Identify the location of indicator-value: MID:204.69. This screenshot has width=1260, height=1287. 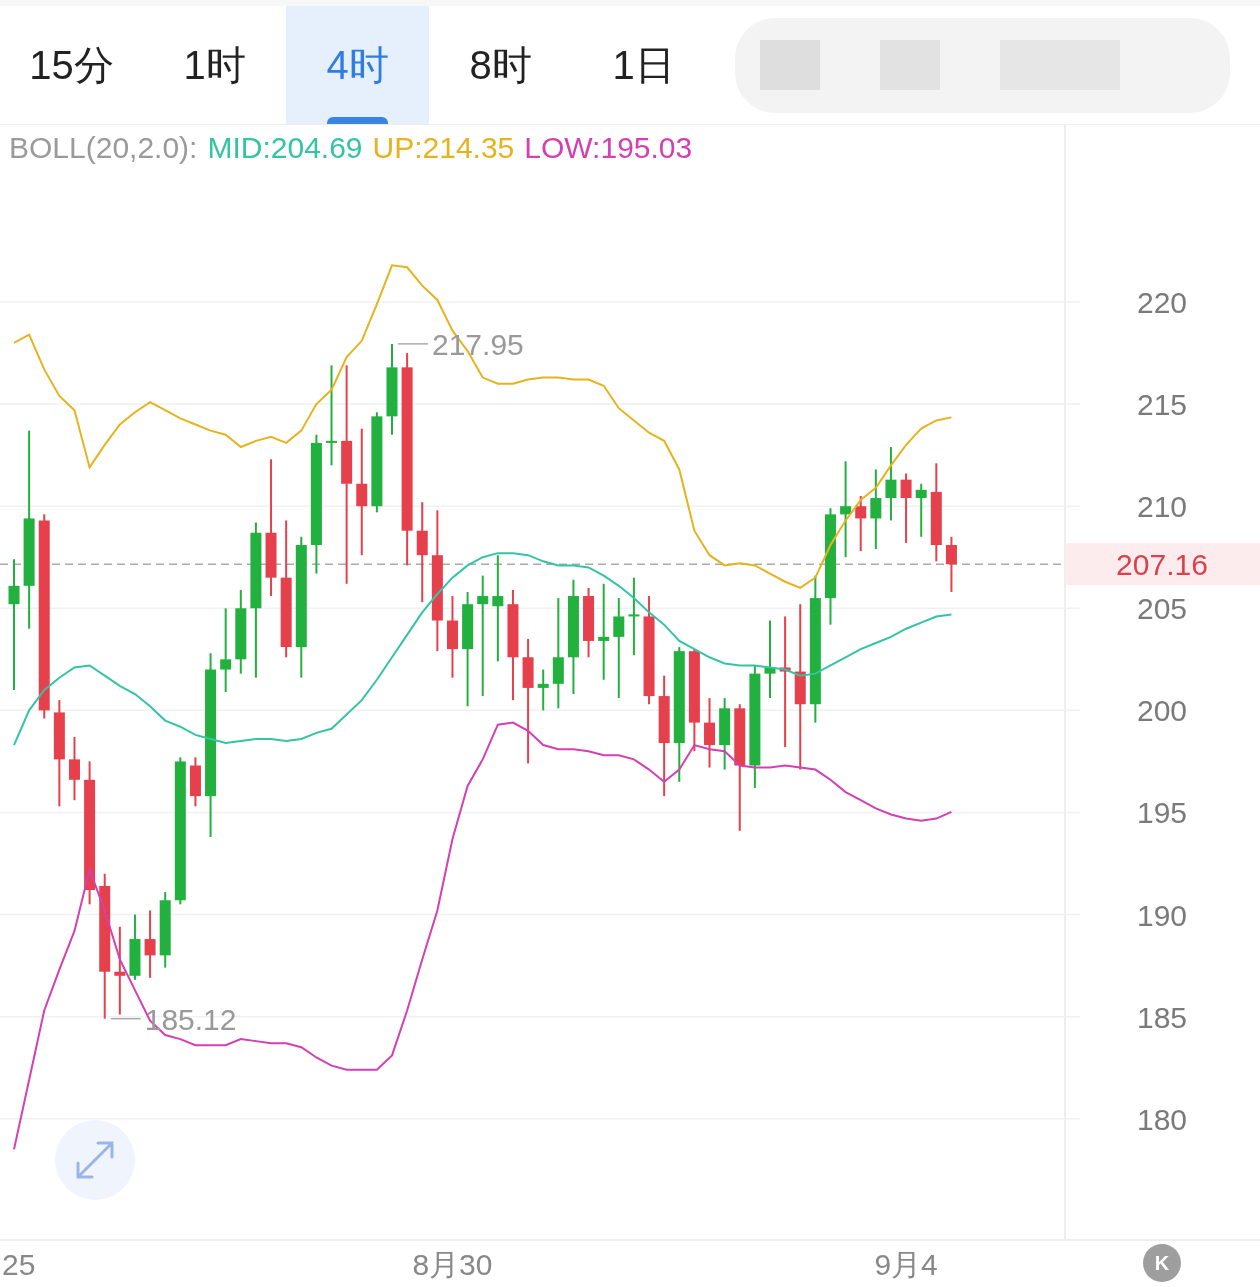
(285, 148).